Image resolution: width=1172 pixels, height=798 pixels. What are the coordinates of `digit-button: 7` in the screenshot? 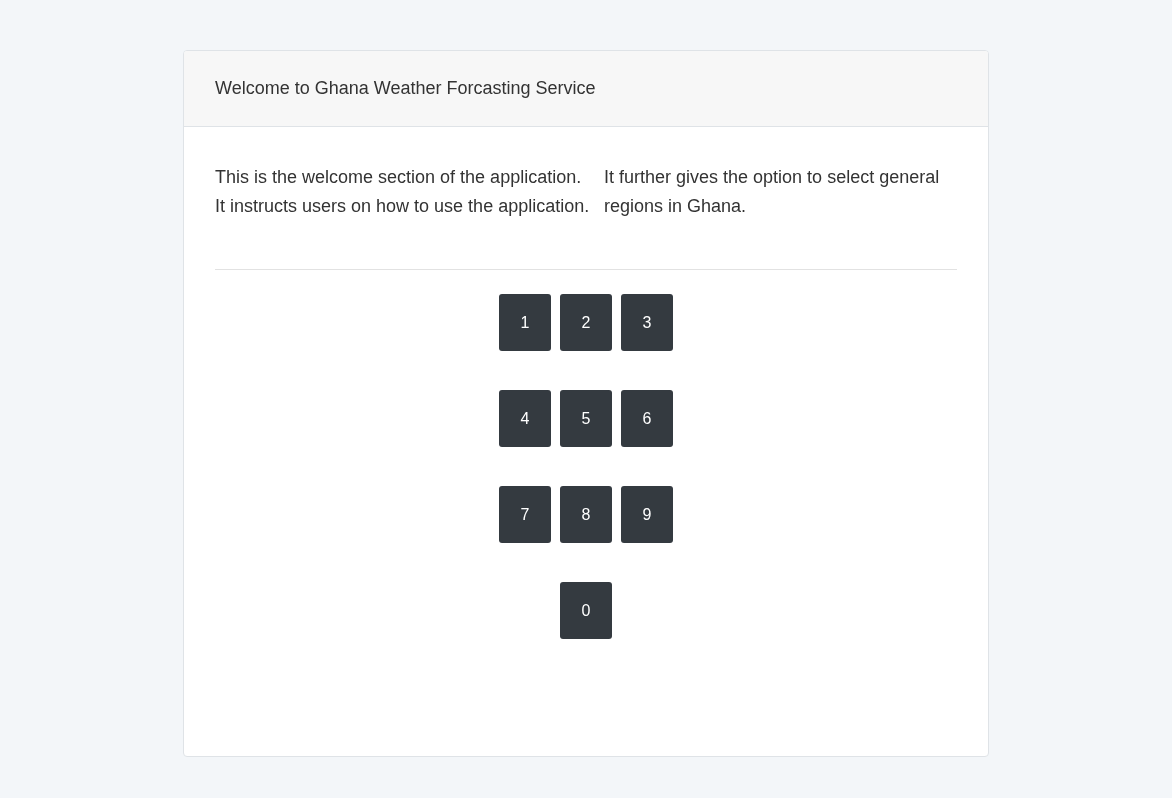 It's located at (525, 514).